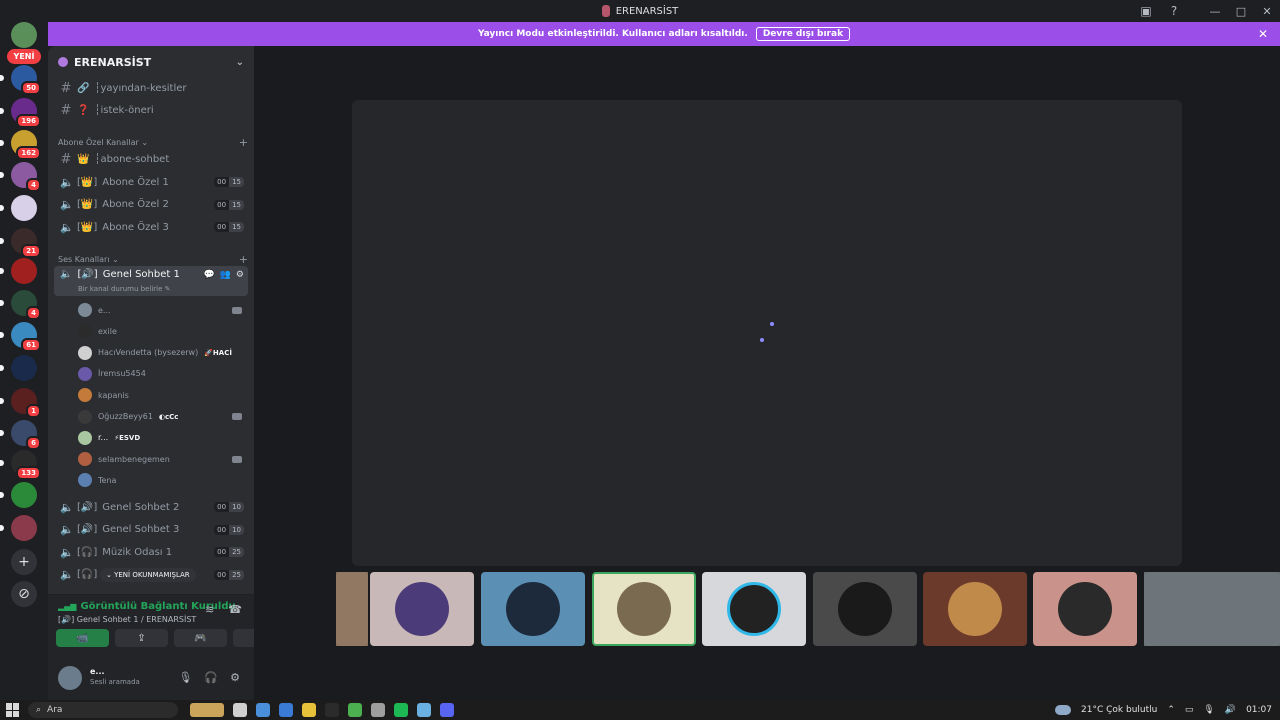  I want to click on voice-channel-3: 🔈 [🔊] Genel Sohbet 3 00 10, so click(151, 530).